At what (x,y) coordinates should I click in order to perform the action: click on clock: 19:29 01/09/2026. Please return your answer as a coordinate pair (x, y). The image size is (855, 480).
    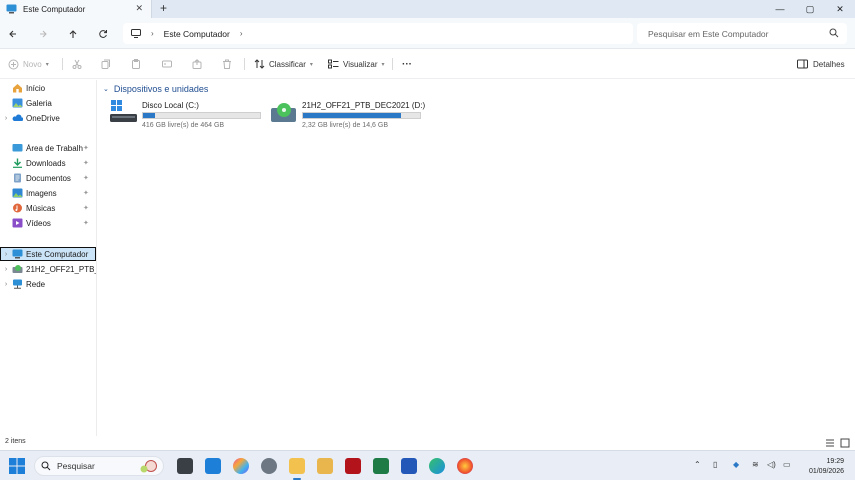
    Looking at the image, I should click on (826, 467).